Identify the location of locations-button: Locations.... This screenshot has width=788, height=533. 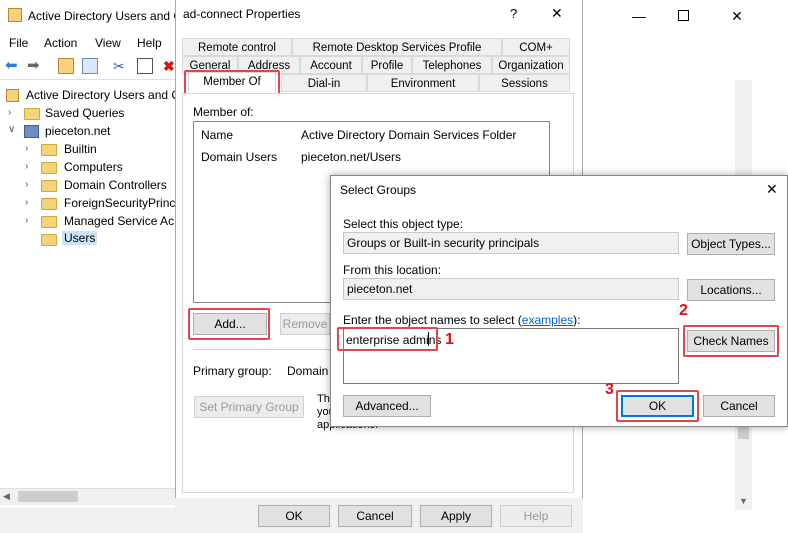
(731, 290).